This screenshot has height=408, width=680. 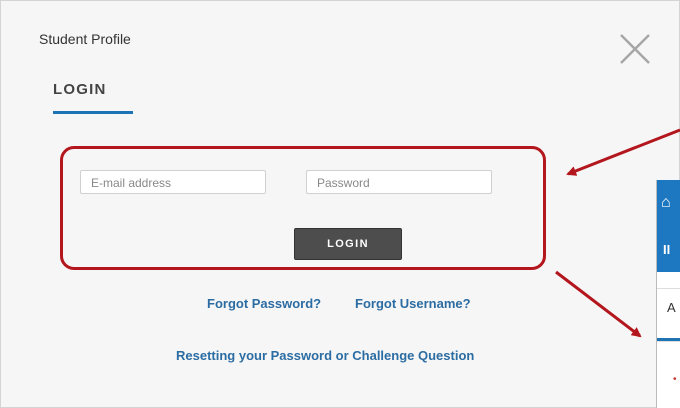 I want to click on tab-login: LOGIN, so click(x=80, y=89).